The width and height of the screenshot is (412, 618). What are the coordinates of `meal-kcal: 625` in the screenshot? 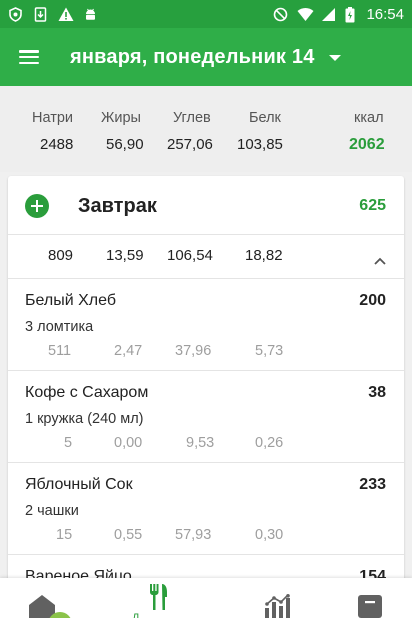 It's located at (372, 205).